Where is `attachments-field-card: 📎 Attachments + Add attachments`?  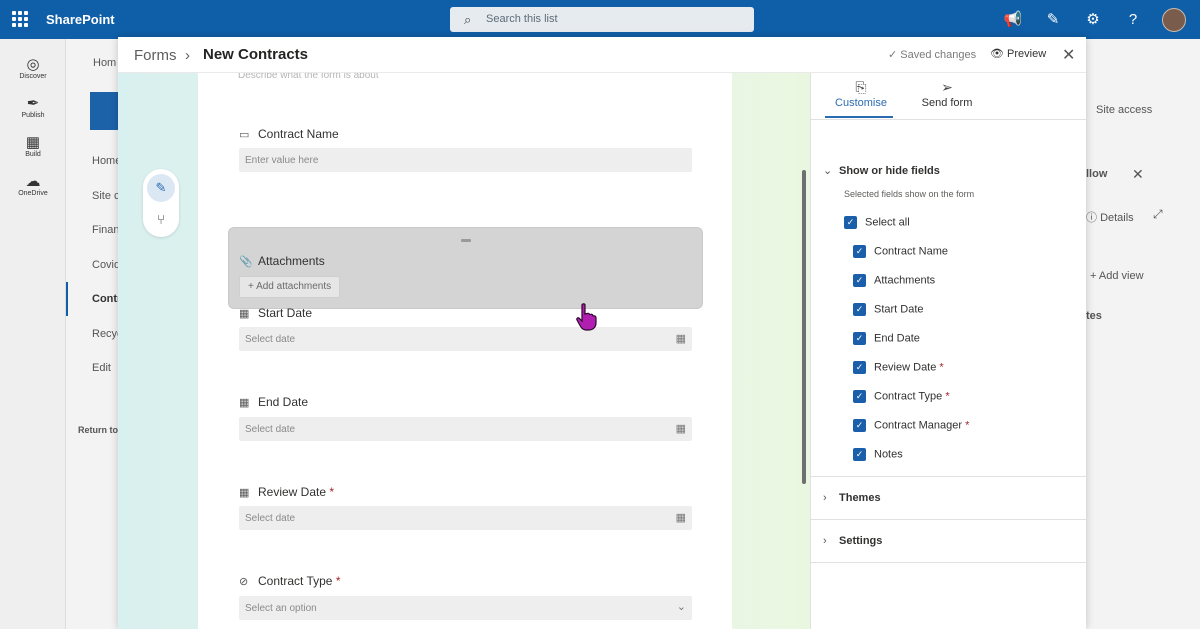
attachments-field-card: 📎 Attachments + Add attachments is located at coordinates (465, 268).